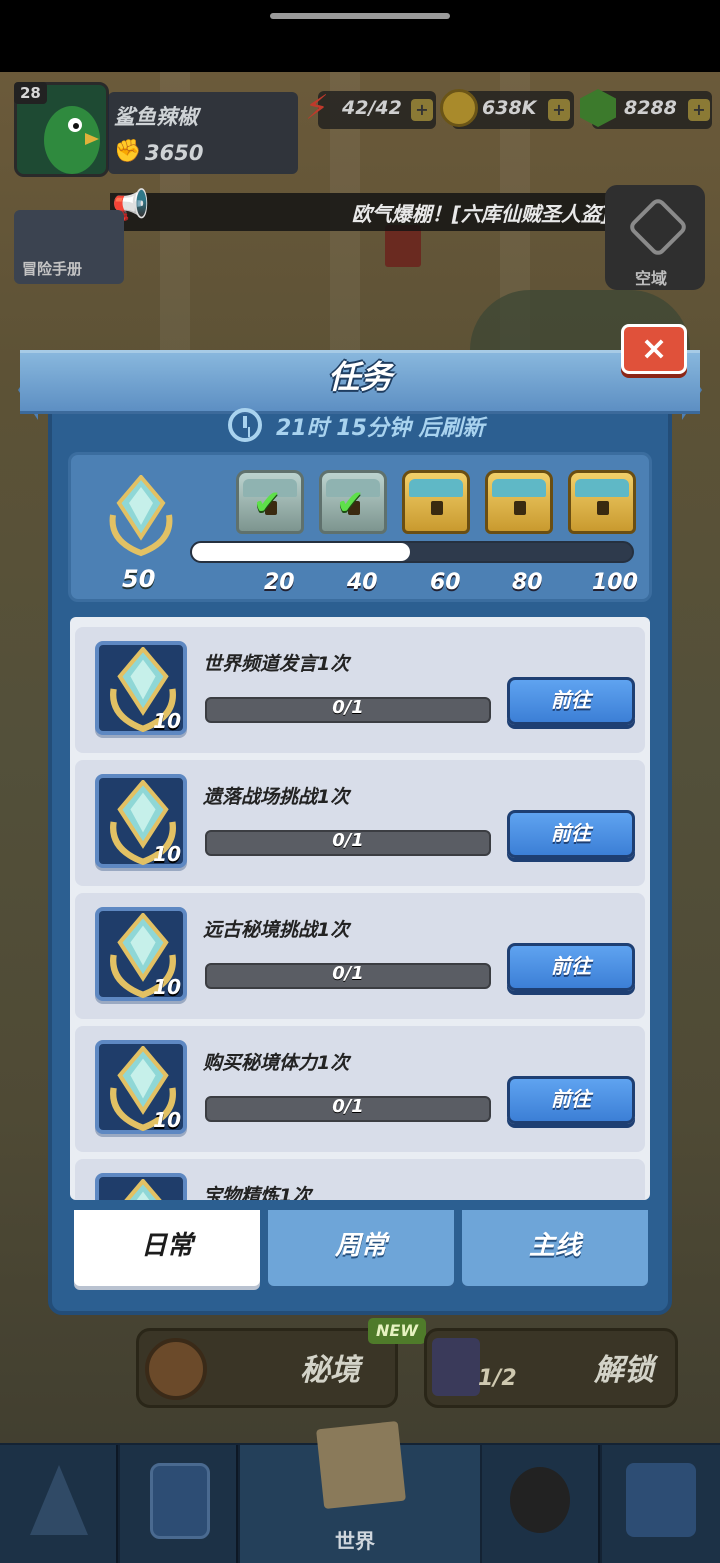 This screenshot has width=720, height=1563. Describe the element at coordinates (360, 690) in the screenshot. I see `task-row: 10 世界频道发言1次 0/1 前往` at that location.